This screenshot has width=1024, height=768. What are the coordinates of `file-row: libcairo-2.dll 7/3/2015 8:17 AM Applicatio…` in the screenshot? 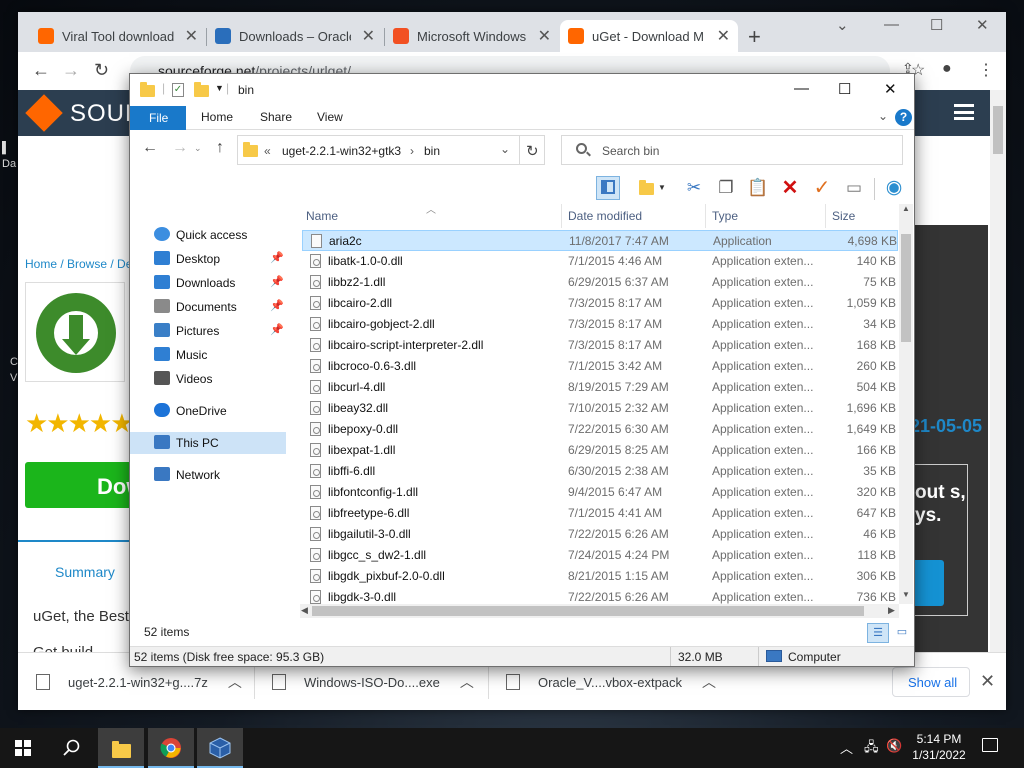 It's located at (600, 303).